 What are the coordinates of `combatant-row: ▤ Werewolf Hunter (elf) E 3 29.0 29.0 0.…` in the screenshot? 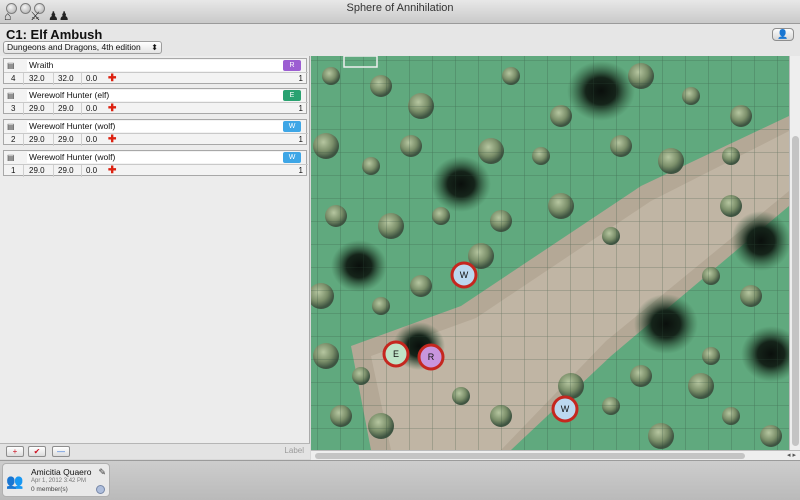 It's located at (155, 101).